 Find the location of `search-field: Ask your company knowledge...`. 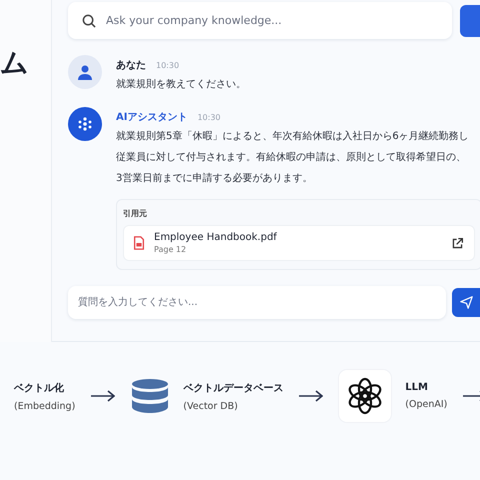

search-field: Ask your company knowledge... is located at coordinates (260, 20).